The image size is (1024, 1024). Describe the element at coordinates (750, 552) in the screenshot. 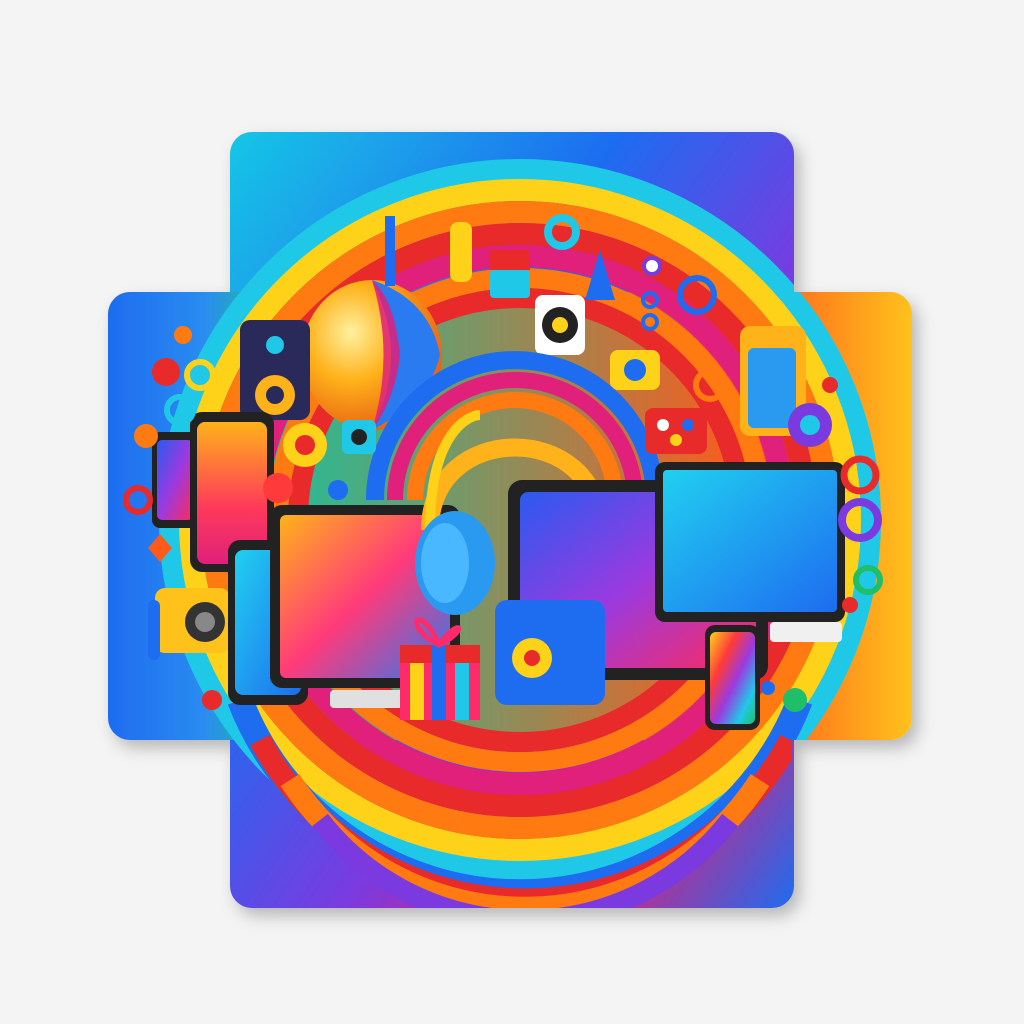

I see `monitor` at that location.